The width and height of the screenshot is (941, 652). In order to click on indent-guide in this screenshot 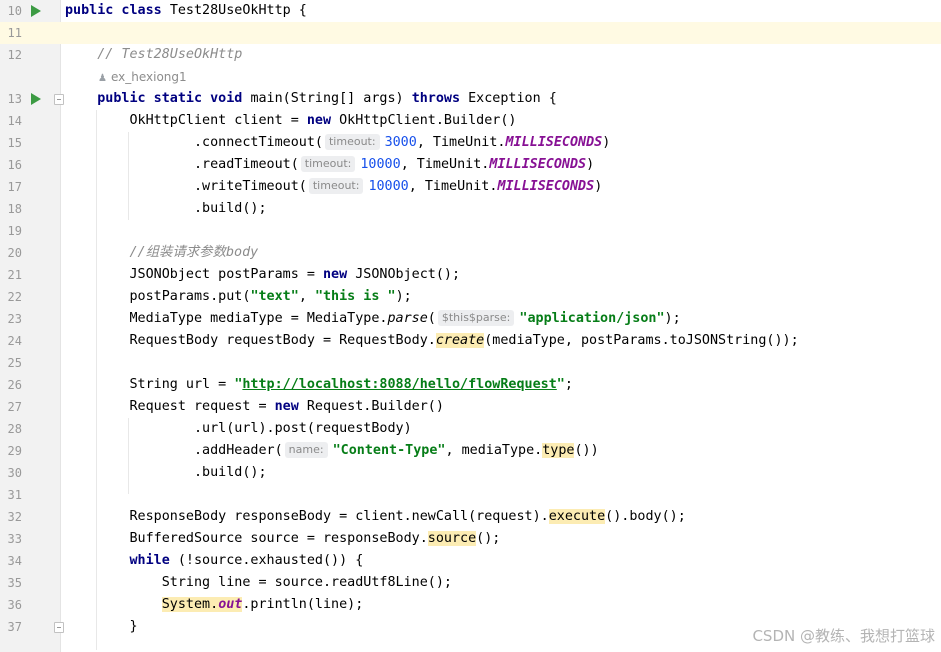, I will do `click(128, 176)`.